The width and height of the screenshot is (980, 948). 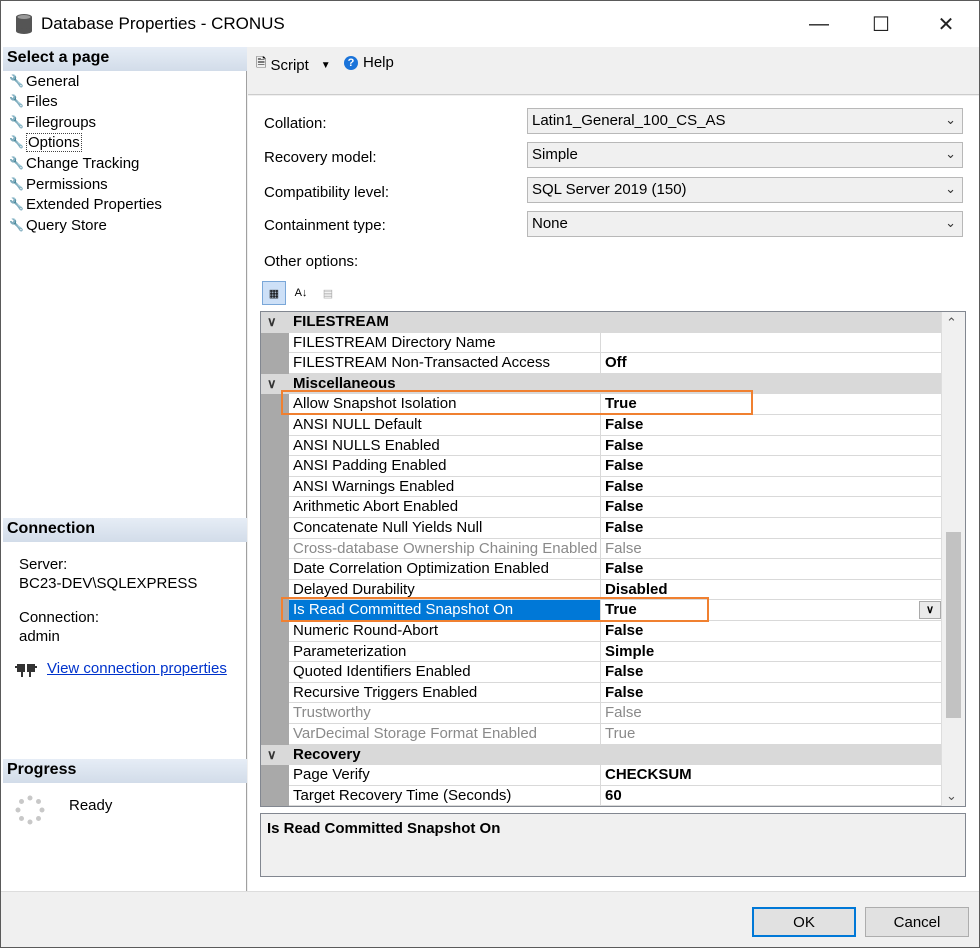 I want to click on cancel-button: Cancel, so click(x=917, y=922).